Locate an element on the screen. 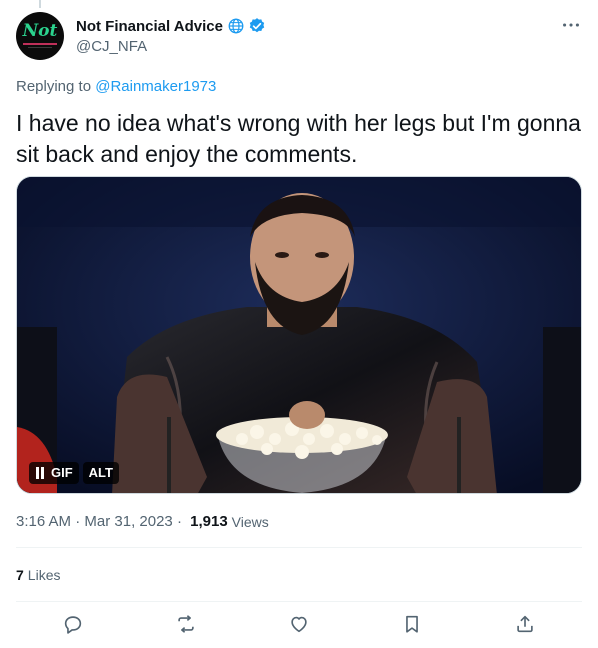 This screenshot has height=648, width=598. views-count: 1,913 is located at coordinates (209, 521).